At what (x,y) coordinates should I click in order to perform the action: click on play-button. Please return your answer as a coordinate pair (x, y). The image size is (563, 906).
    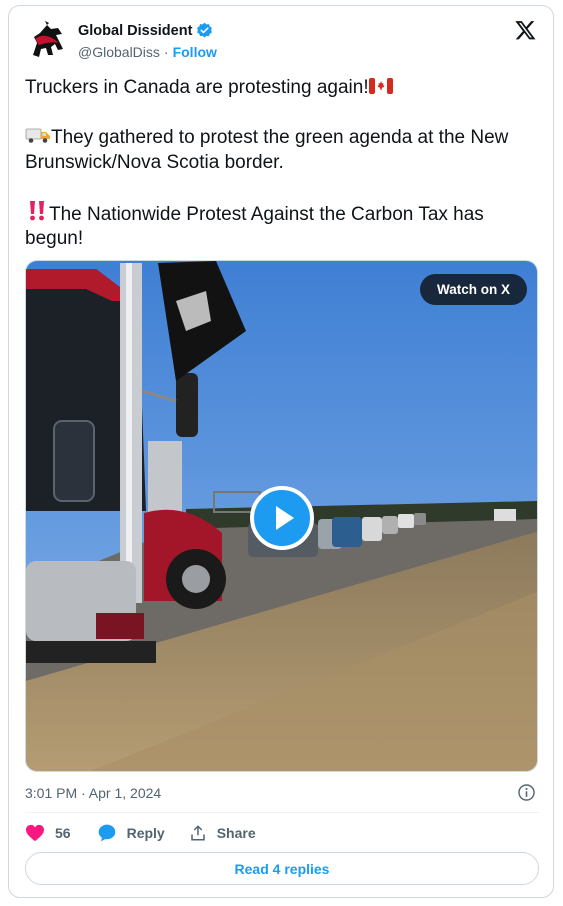
    Looking at the image, I should click on (282, 518).